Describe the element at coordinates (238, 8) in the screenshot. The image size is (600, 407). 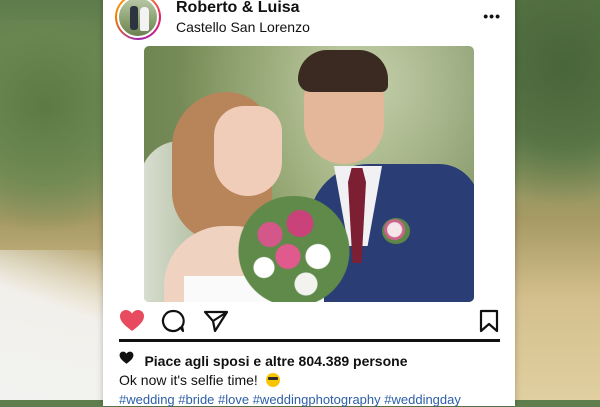
I see `post-username: Roberto & Luisa` at that location.